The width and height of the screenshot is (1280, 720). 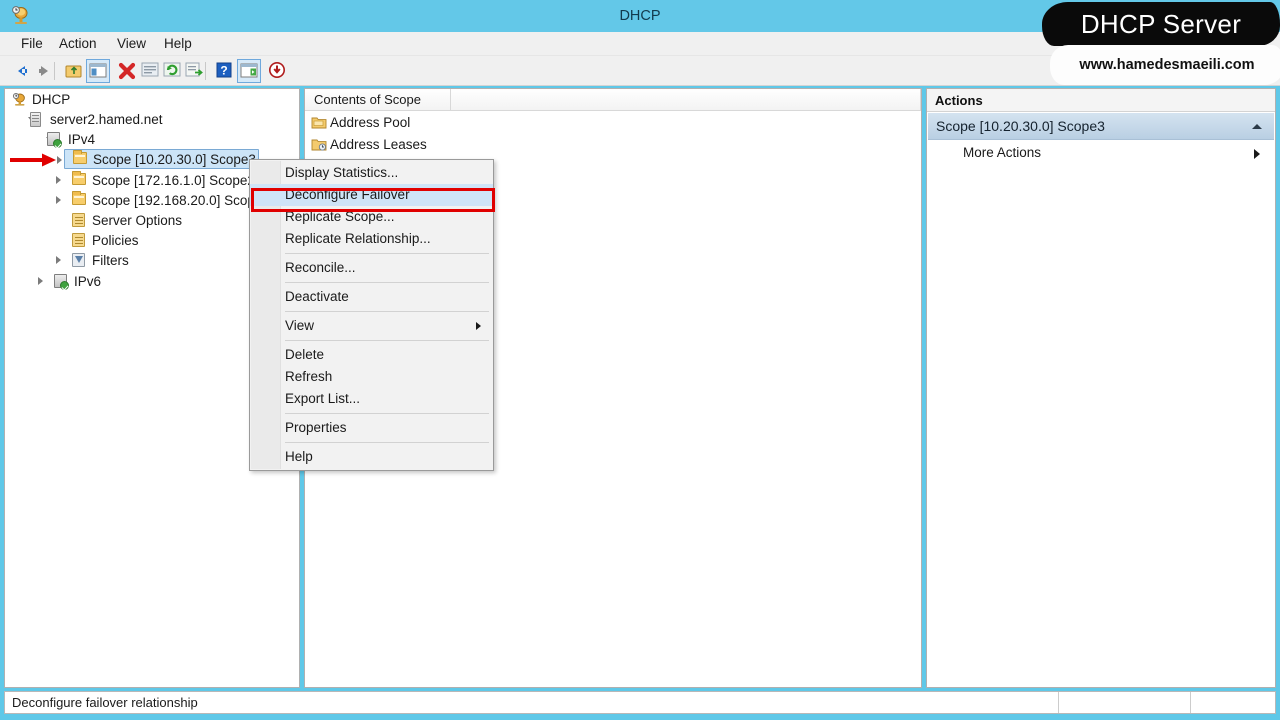 I want to click on context-menu-item-delete: Delete, so click(x=371, y=355).